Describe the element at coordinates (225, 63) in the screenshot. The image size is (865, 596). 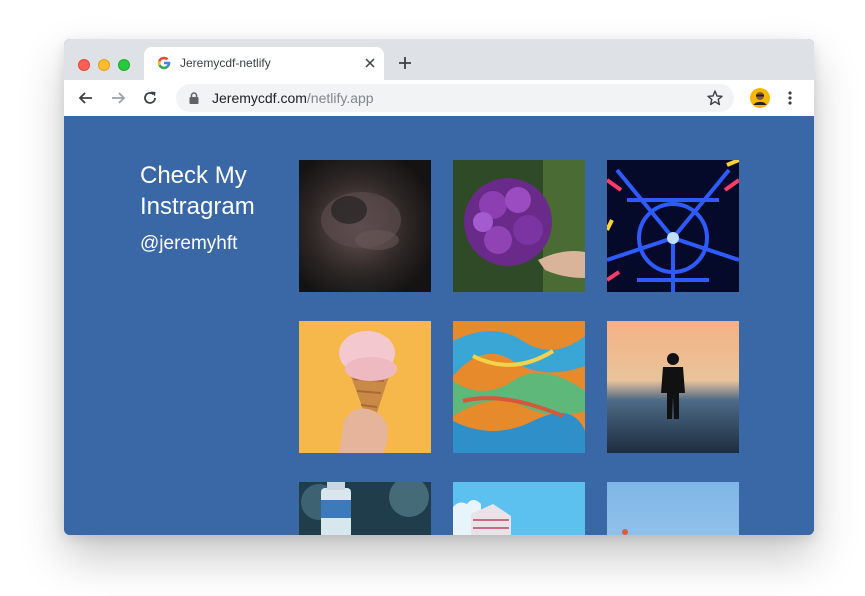
I see `tab-title: Jeremycdf-netlify` at that location.